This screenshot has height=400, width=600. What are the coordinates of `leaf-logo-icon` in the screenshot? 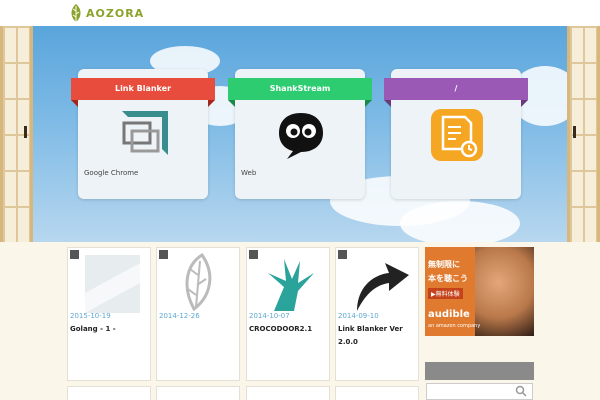 It's located at (76, 13).